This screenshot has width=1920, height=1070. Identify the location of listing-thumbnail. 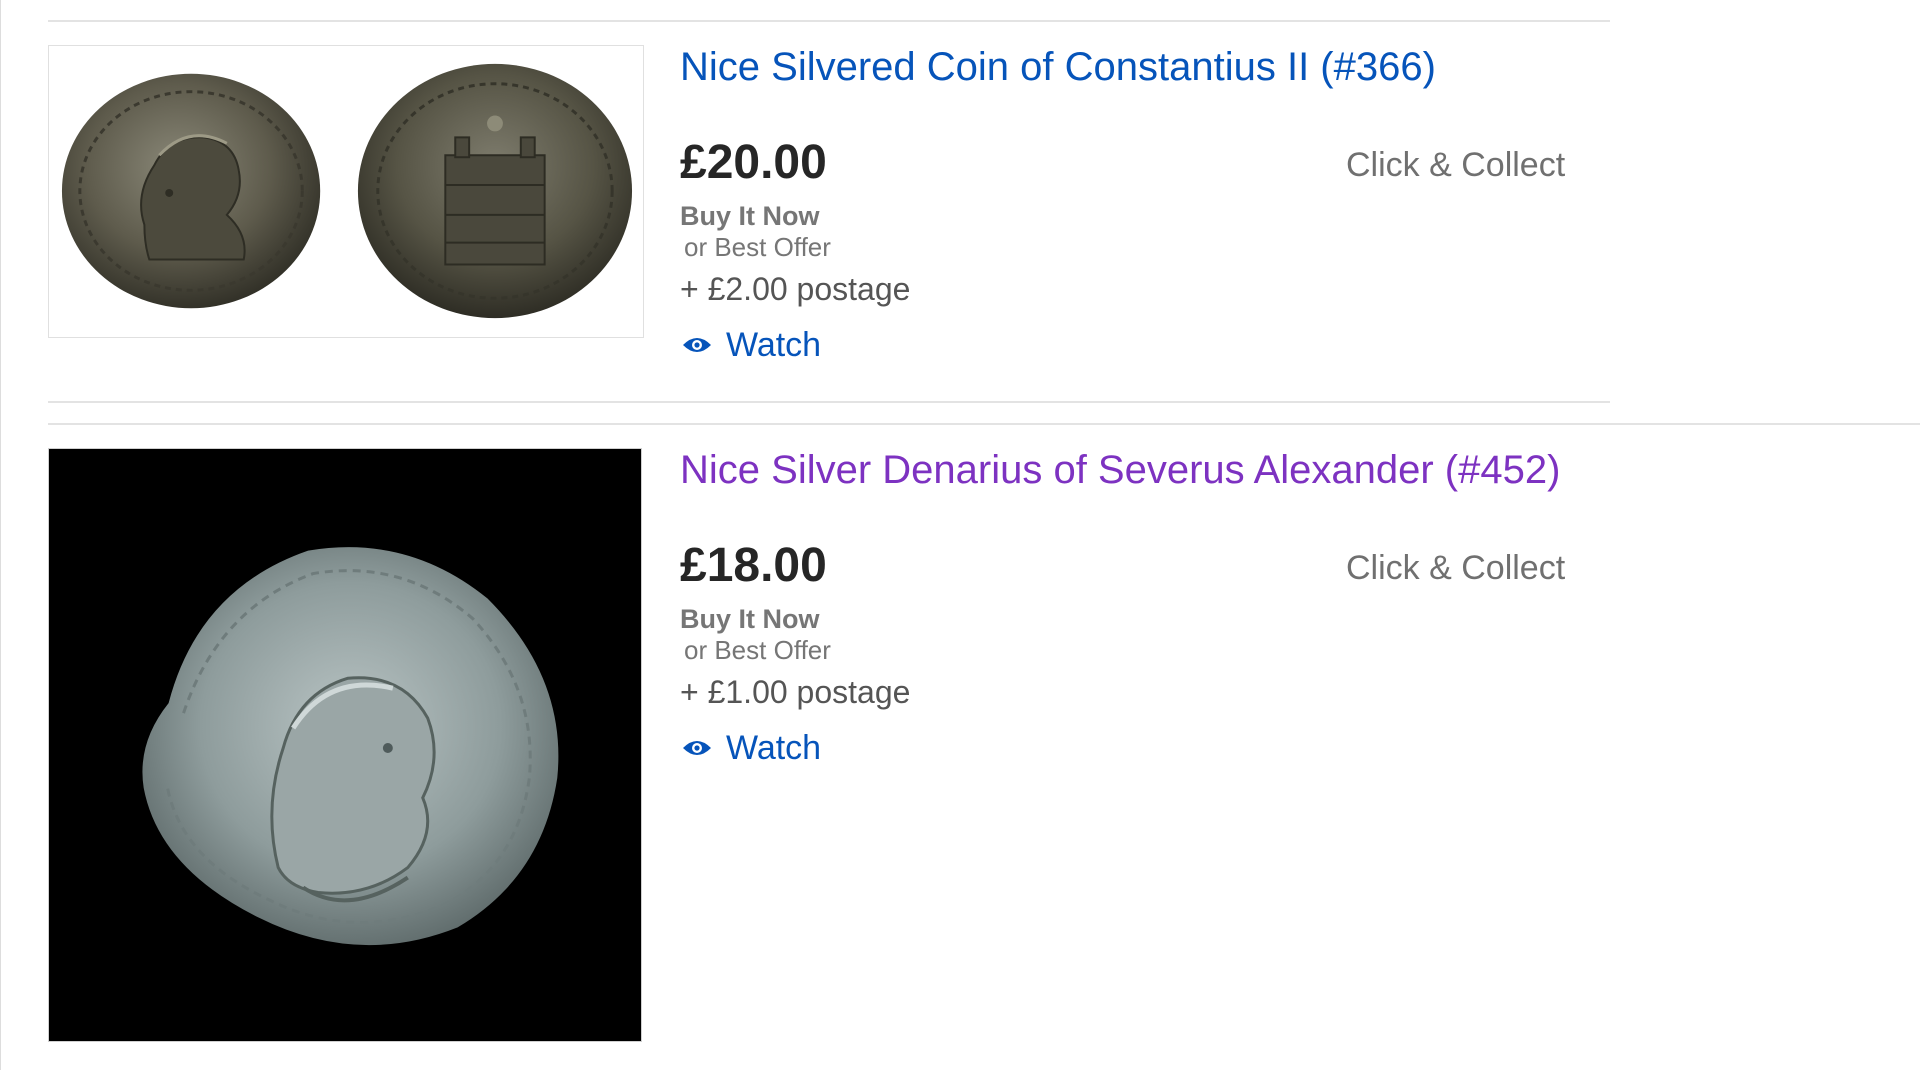
(346, 191).